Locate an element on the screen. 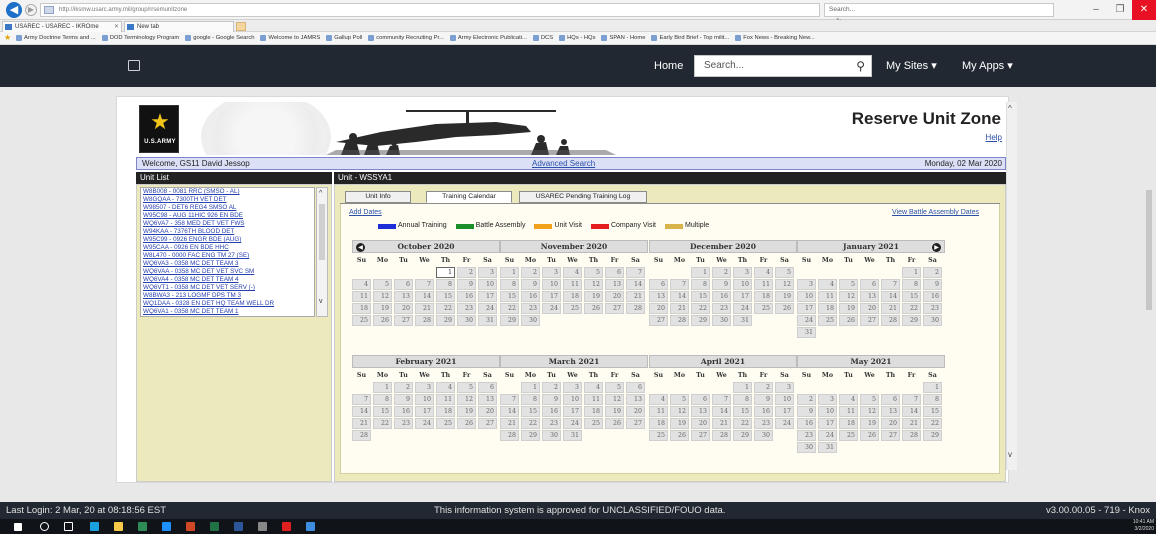  calendar-day: 15 is located at coordinates (932, 411).